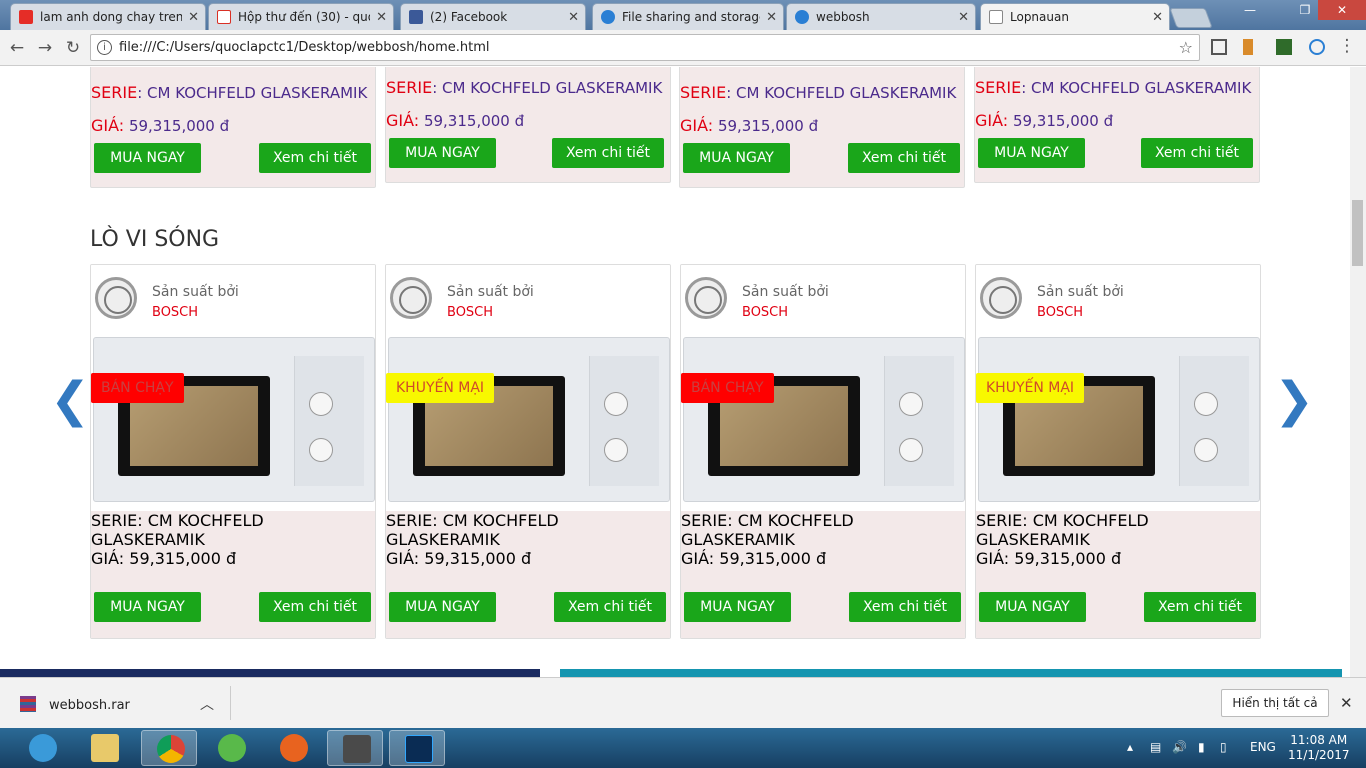  Describe the element at coordinates (17, 48) in the screenshot. I see `back-icon: ←` at that location.